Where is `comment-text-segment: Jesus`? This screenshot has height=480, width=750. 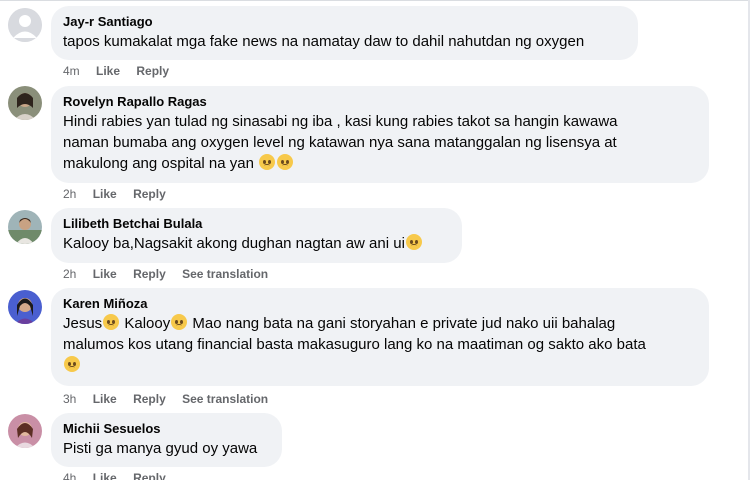
comment-text-segment: Jesus is located at coordinates (83, 323).